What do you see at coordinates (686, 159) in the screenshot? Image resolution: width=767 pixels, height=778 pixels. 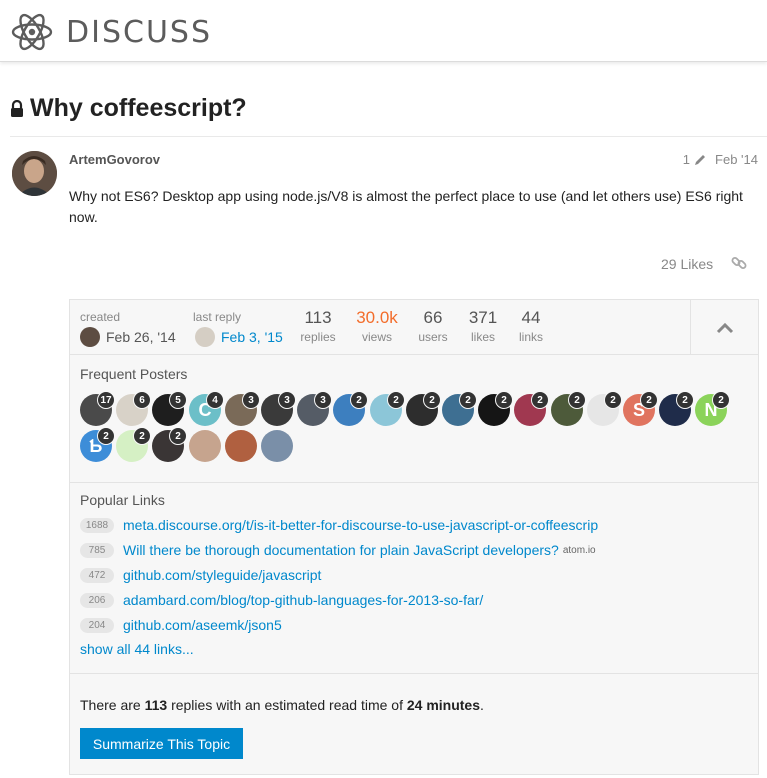 I see `edit-count: 1` at bounding box center [686, 159].